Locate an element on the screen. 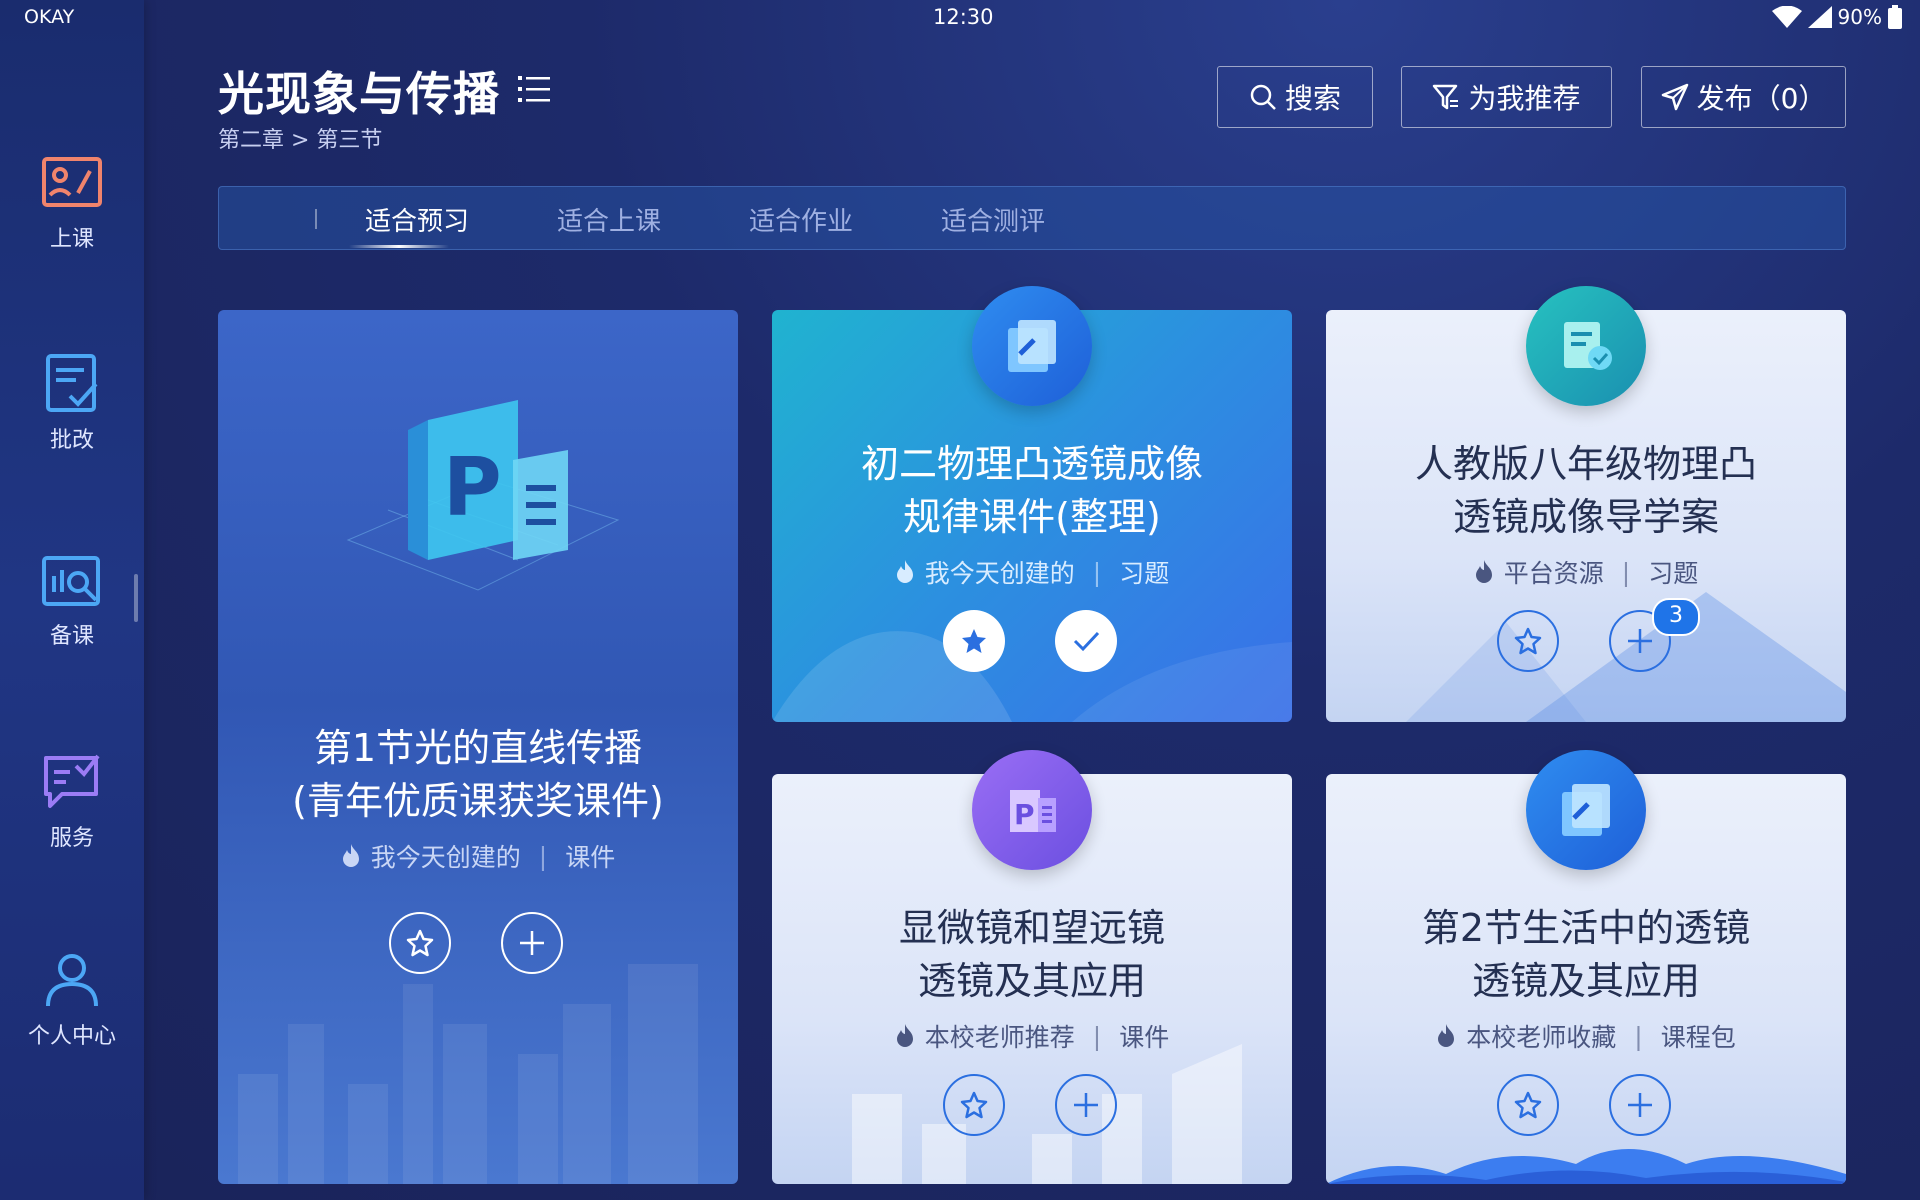  search-button-label: 搜索 is located at coordinates (1312, 98).